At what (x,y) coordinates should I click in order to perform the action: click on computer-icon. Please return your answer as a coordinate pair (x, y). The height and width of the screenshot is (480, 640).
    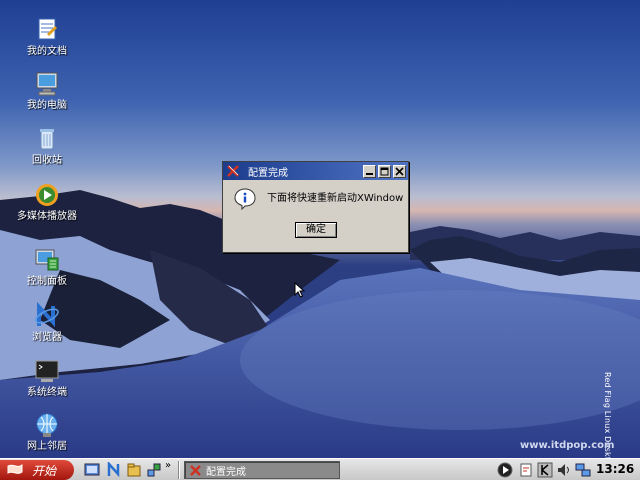
    Looking at the image, I should click on (47, 84).